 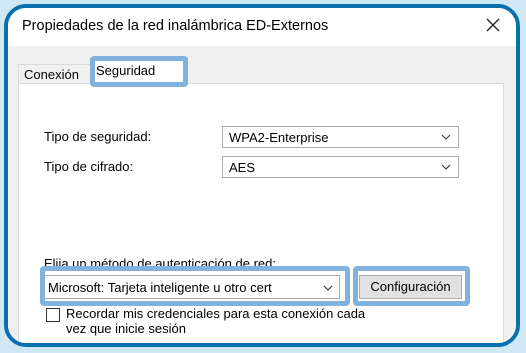 I want to click on tab-seguridad: Seguridad, so click(x=139, y=71).